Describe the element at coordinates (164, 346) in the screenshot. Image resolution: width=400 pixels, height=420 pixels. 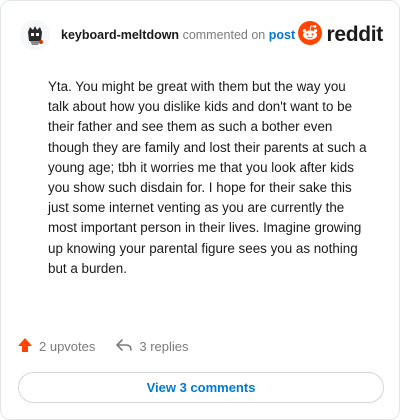
I see `reply-count: 3 replies` at that location.